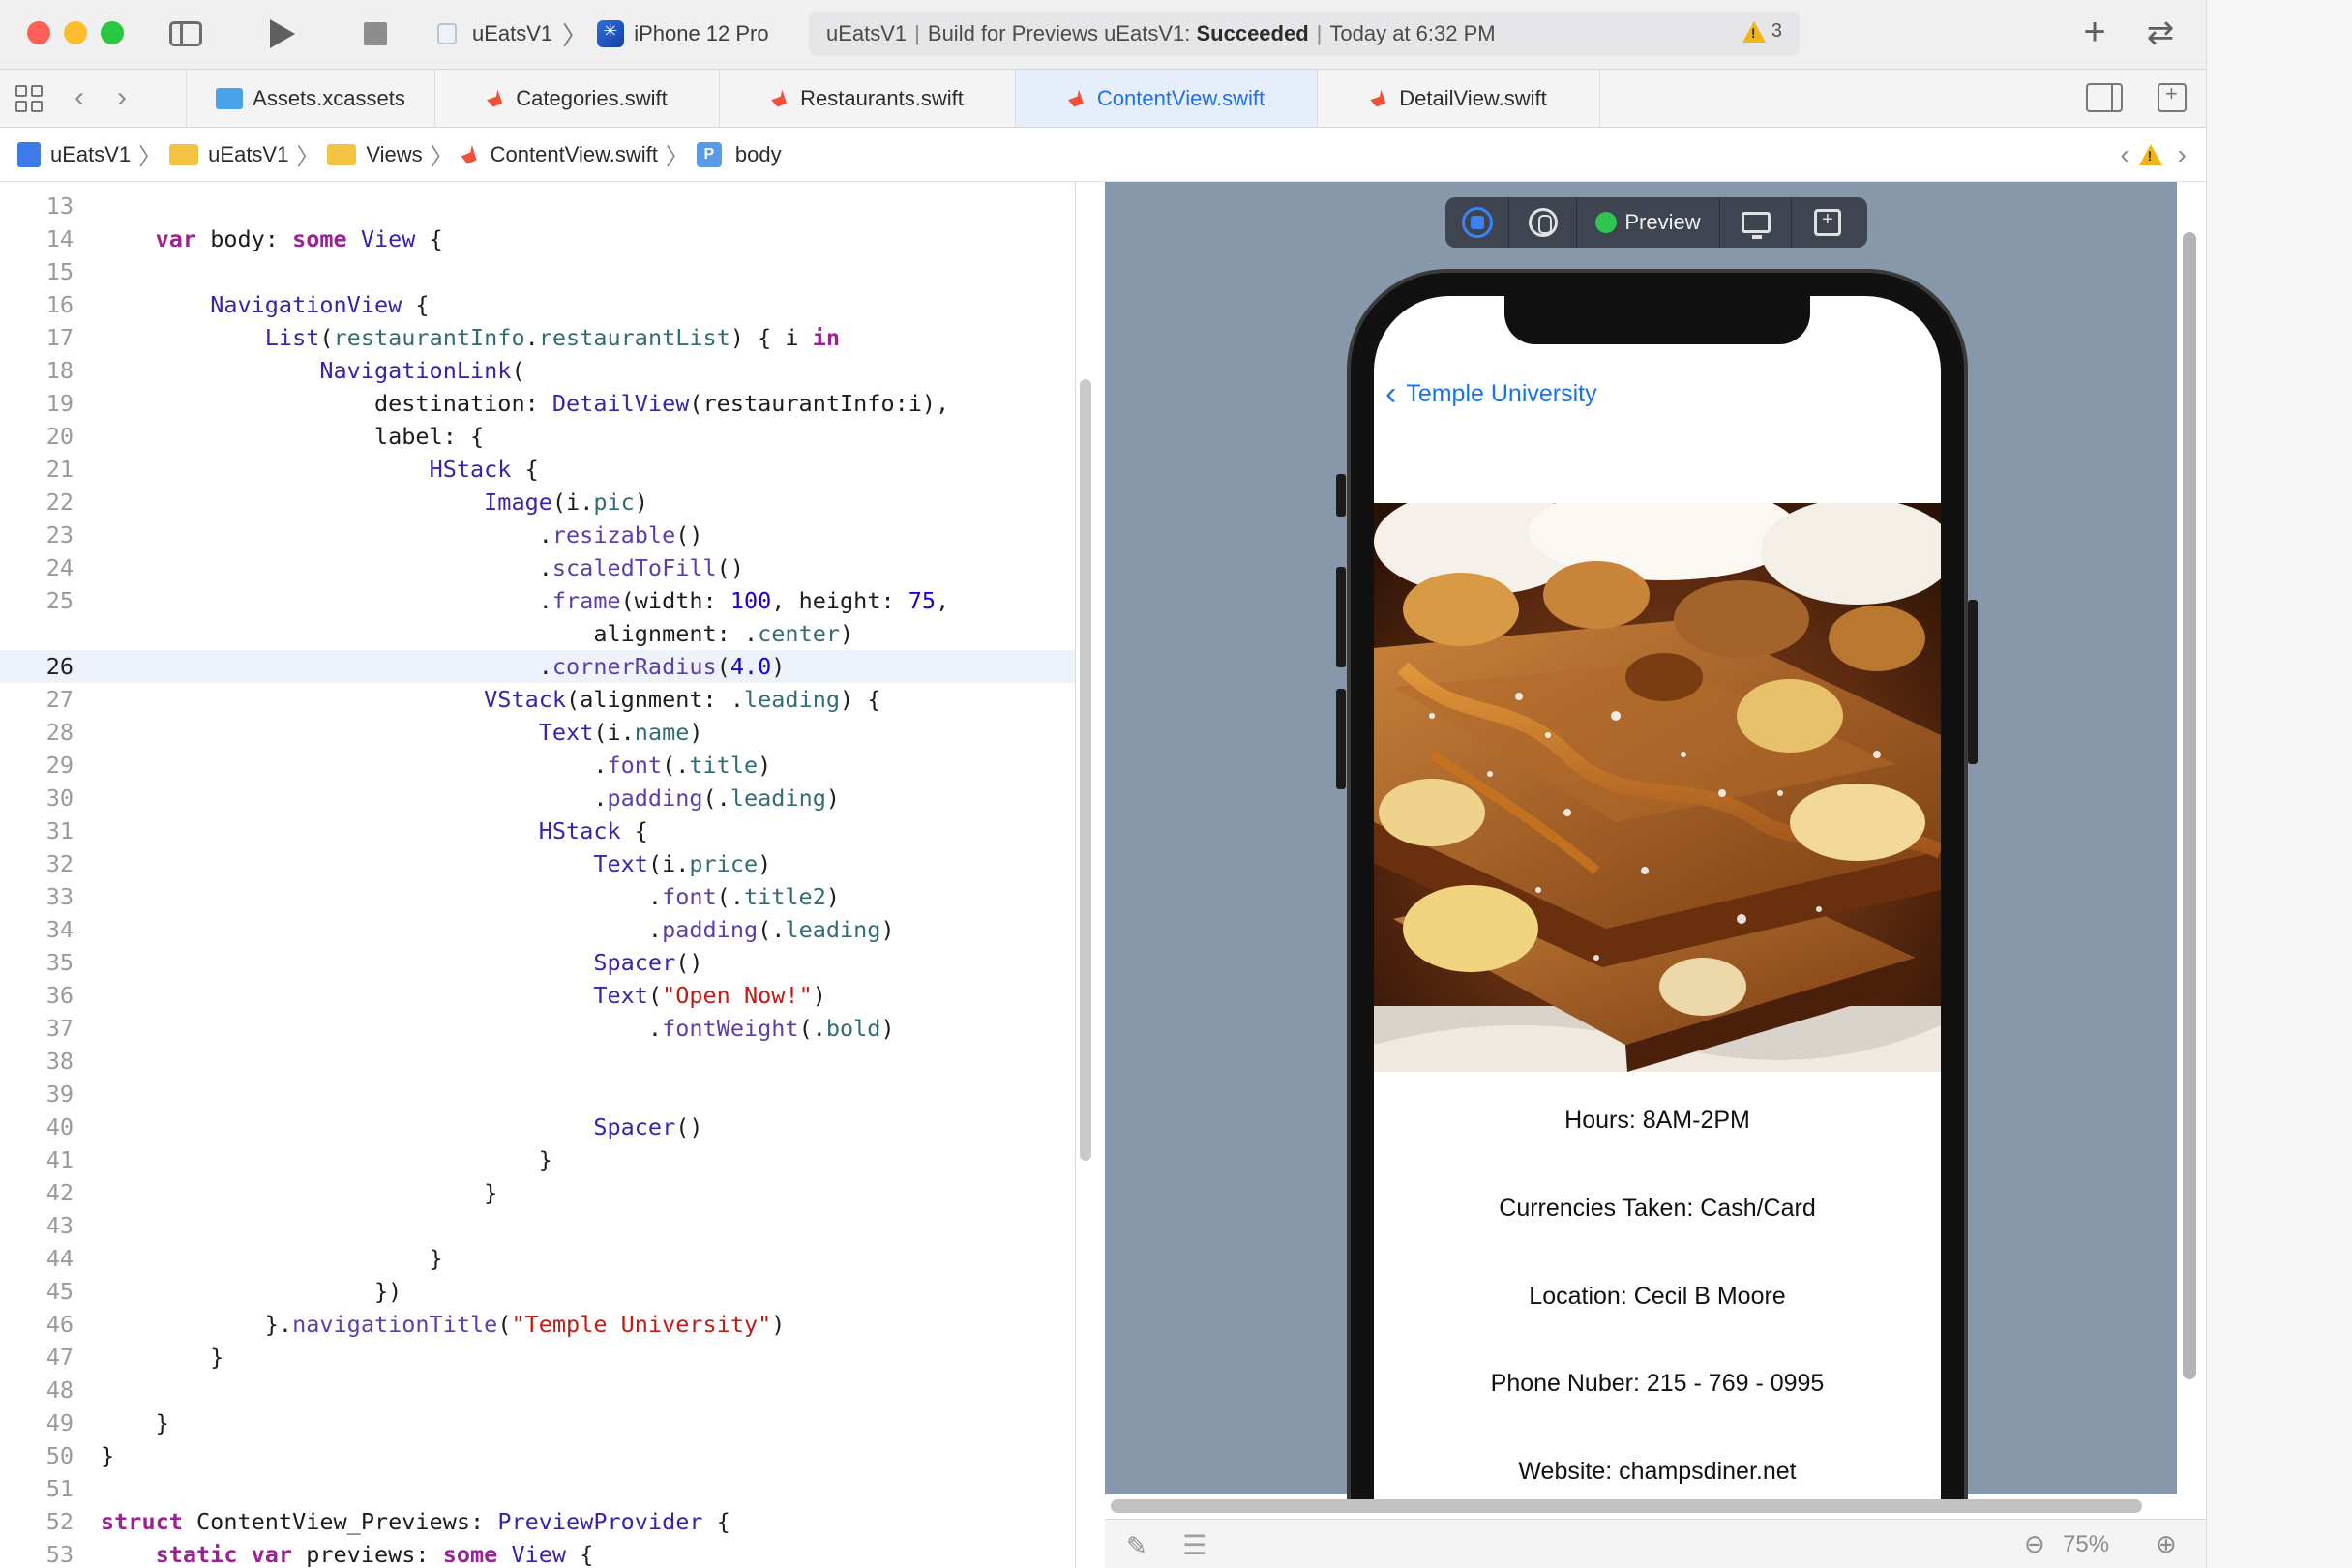  I want to click on code-line: 16 NavigationView {, so click(537, 304).